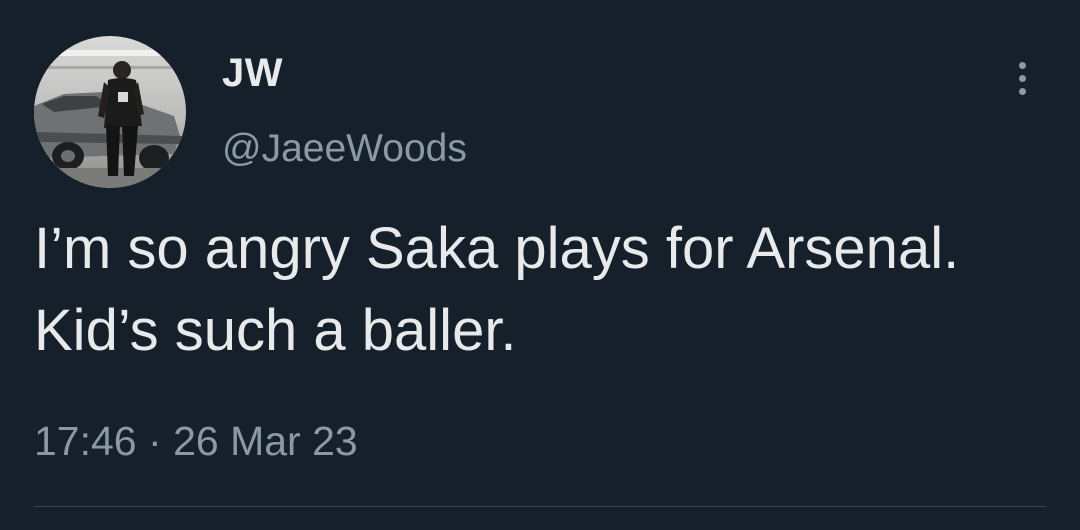 The image size is (1080, 530). I want to click on author-display-name: JW, so click(252, 73).